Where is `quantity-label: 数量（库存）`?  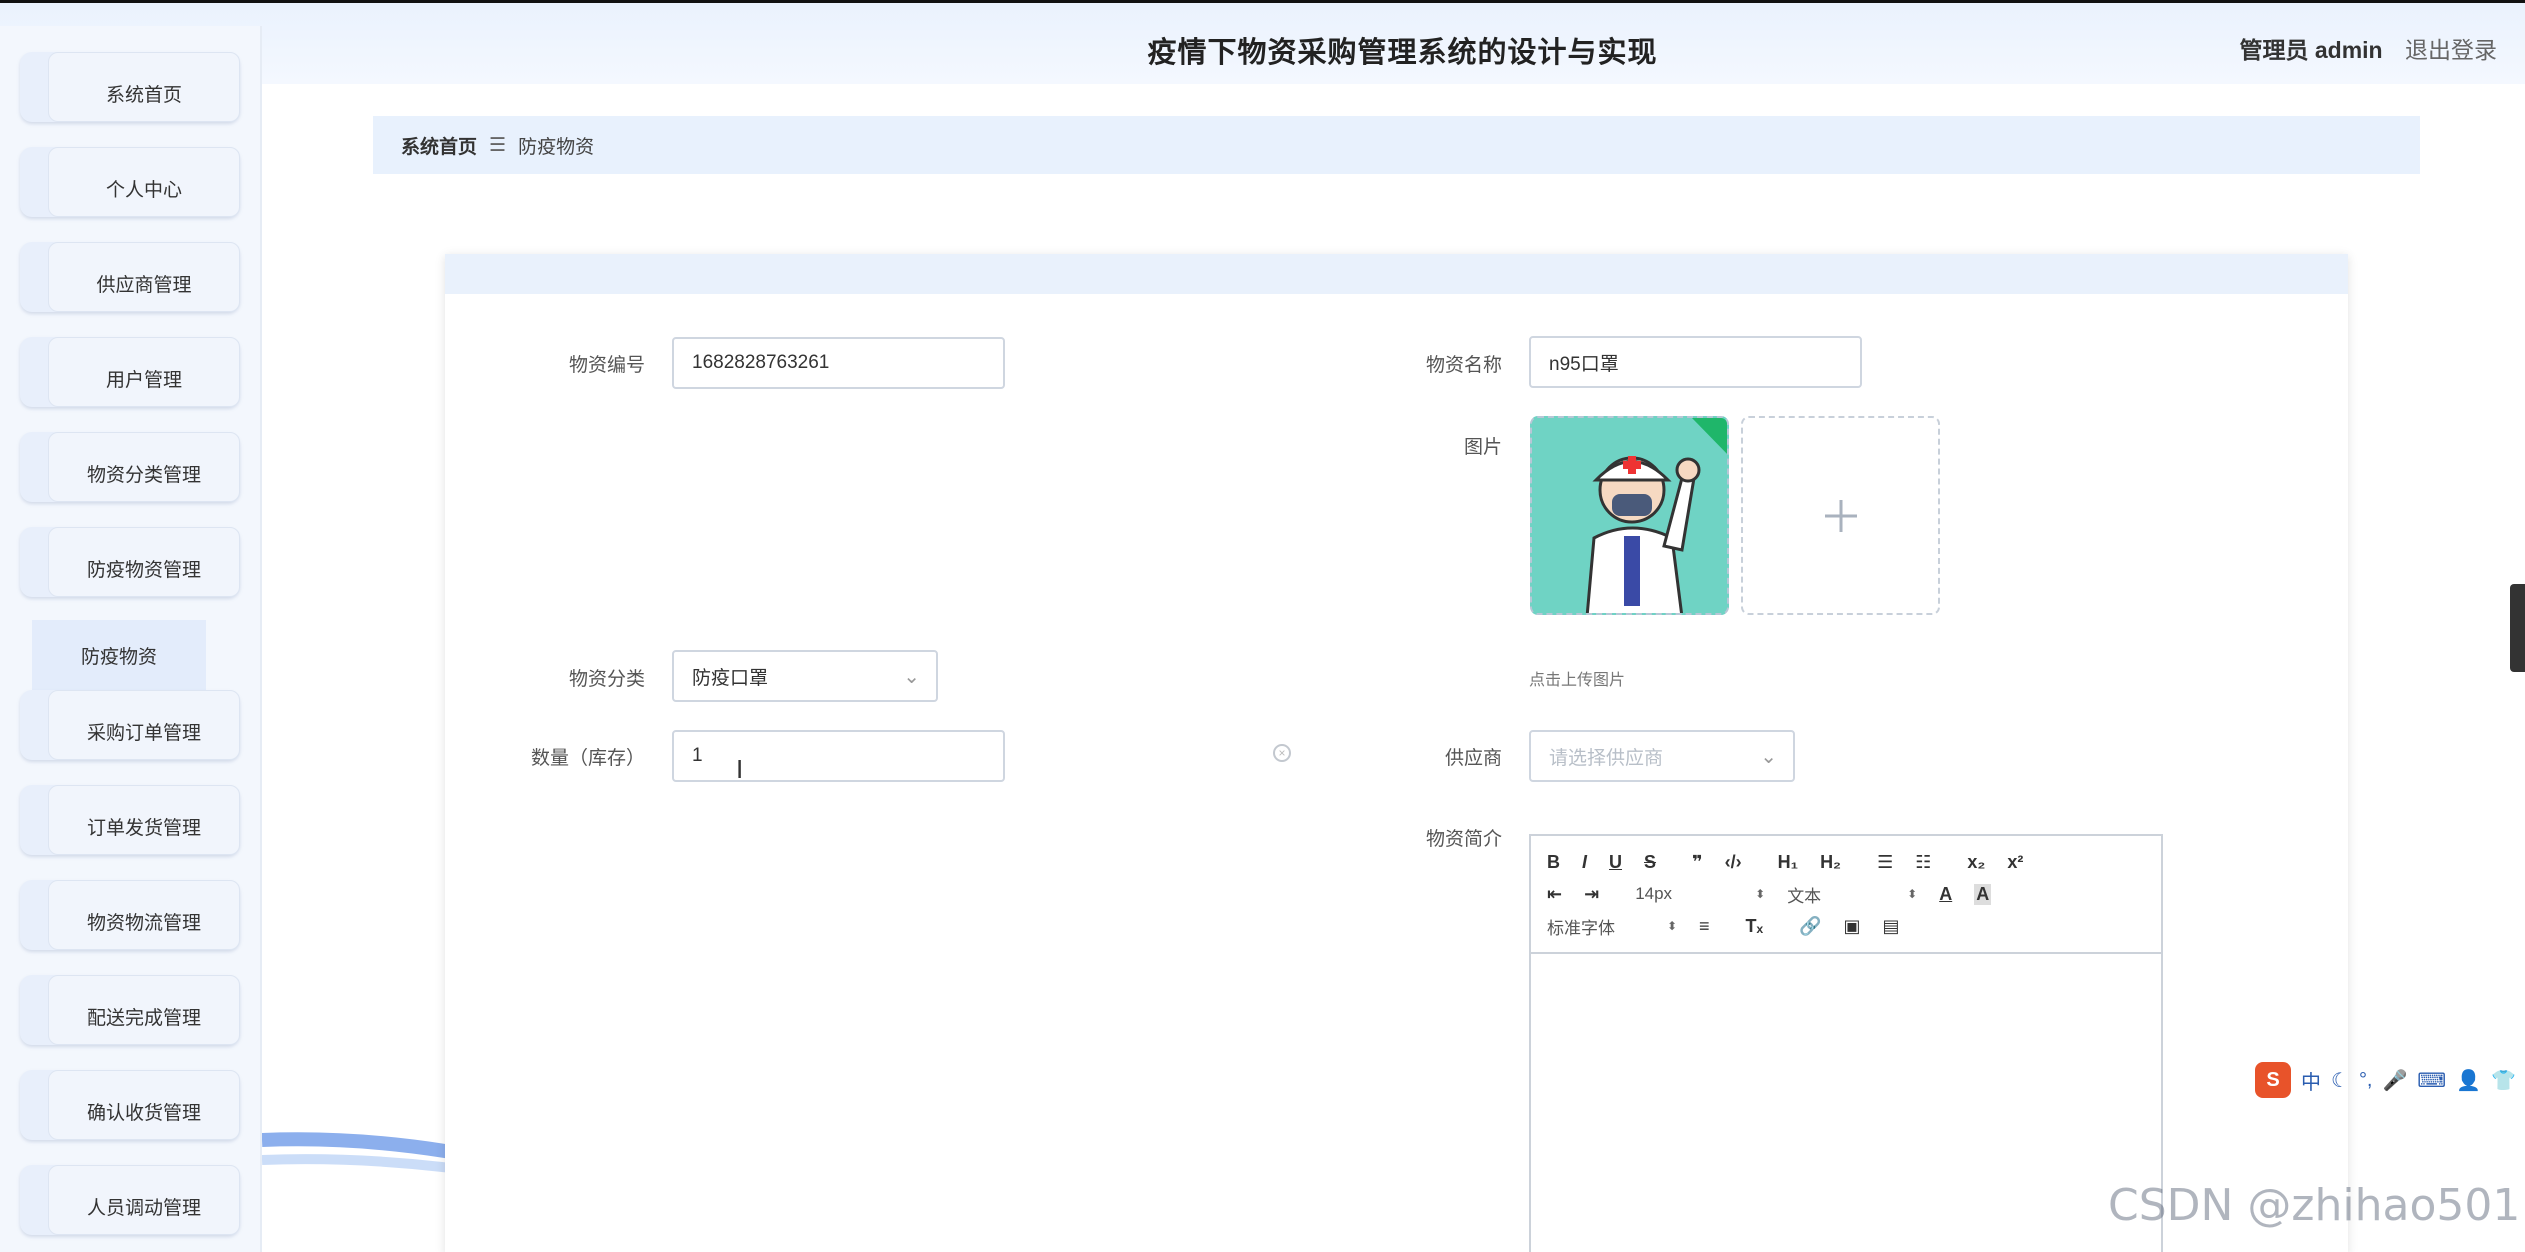
quantity-label: 数量（库存） is located at coordinates (587, 758).